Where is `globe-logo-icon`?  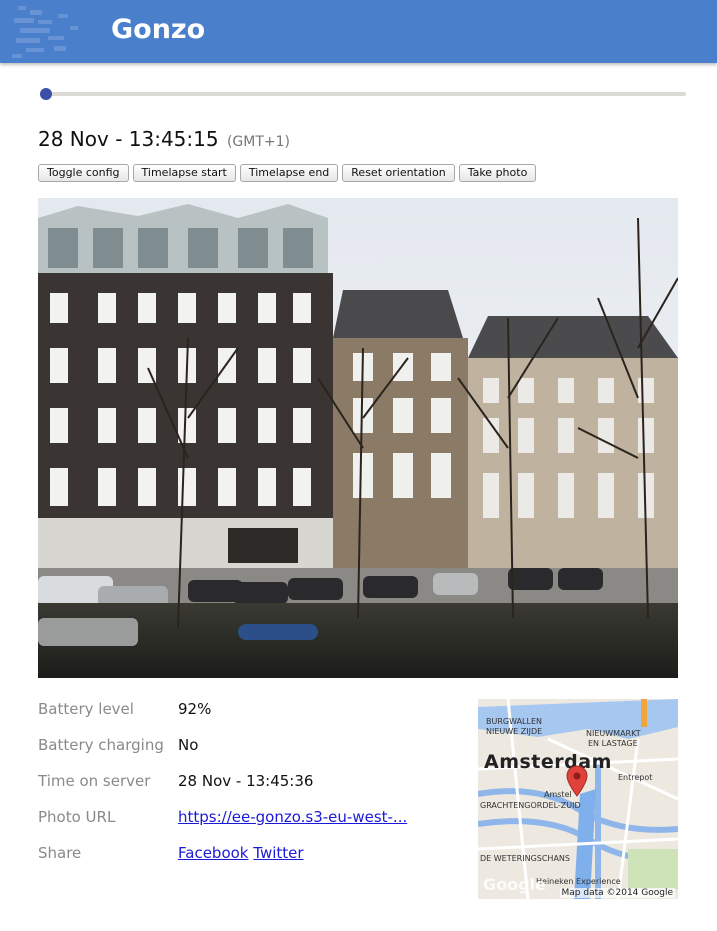
globe-logo-icon is located at coordinates (45, 32).